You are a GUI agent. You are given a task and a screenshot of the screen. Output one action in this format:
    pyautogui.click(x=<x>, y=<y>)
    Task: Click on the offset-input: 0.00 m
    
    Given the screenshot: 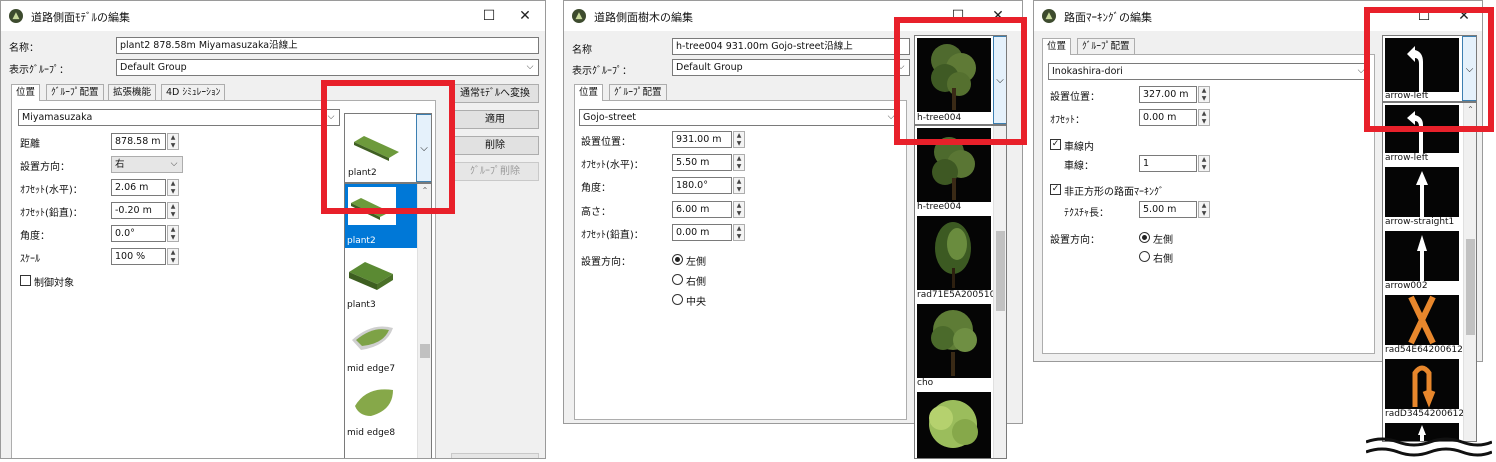 What is the action you would take?
    pyautogui.click(x=1168, y=117)
    